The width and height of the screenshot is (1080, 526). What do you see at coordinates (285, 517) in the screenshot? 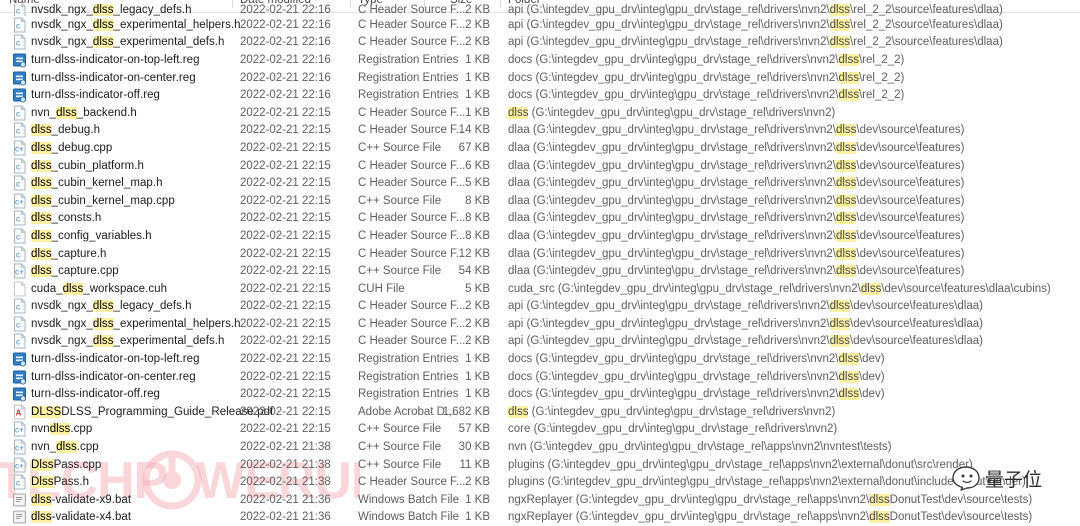
I see `cell-date-modified: 2022-02-21 21:36` at bounding box center [285, 517].